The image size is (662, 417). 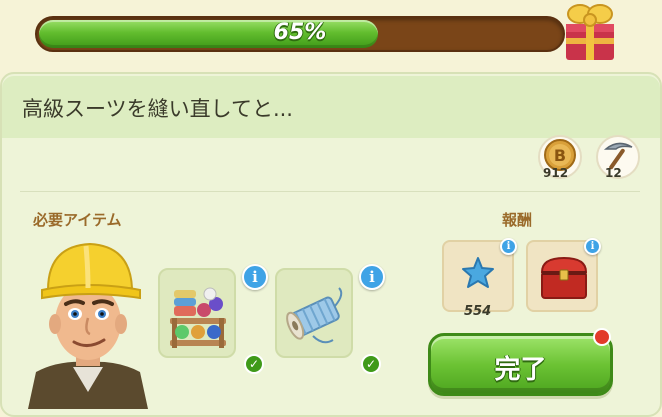 I want to click on reward-red-chest: i, so click(x=563, y=275).